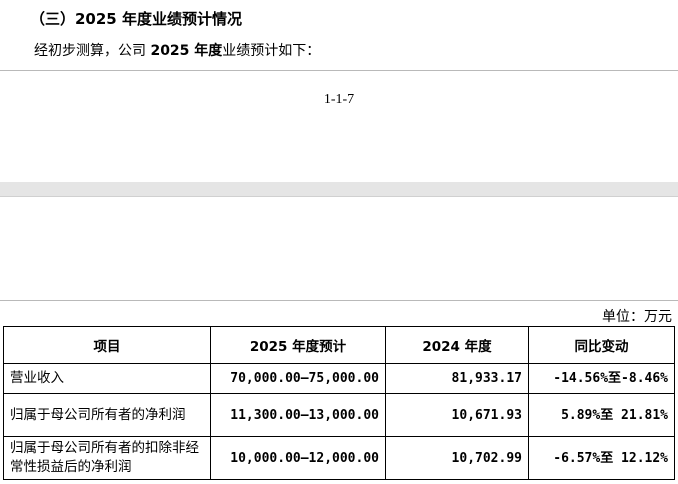 This screenshot has width=678, height=484. I want to click on header-prior-year: 2024 年度, so click(457, 345).